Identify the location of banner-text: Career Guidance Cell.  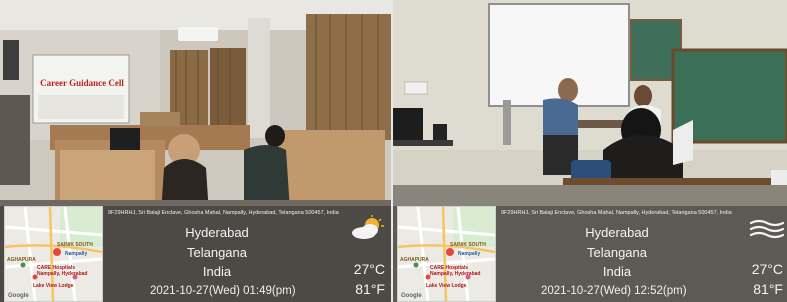
(82, 83).